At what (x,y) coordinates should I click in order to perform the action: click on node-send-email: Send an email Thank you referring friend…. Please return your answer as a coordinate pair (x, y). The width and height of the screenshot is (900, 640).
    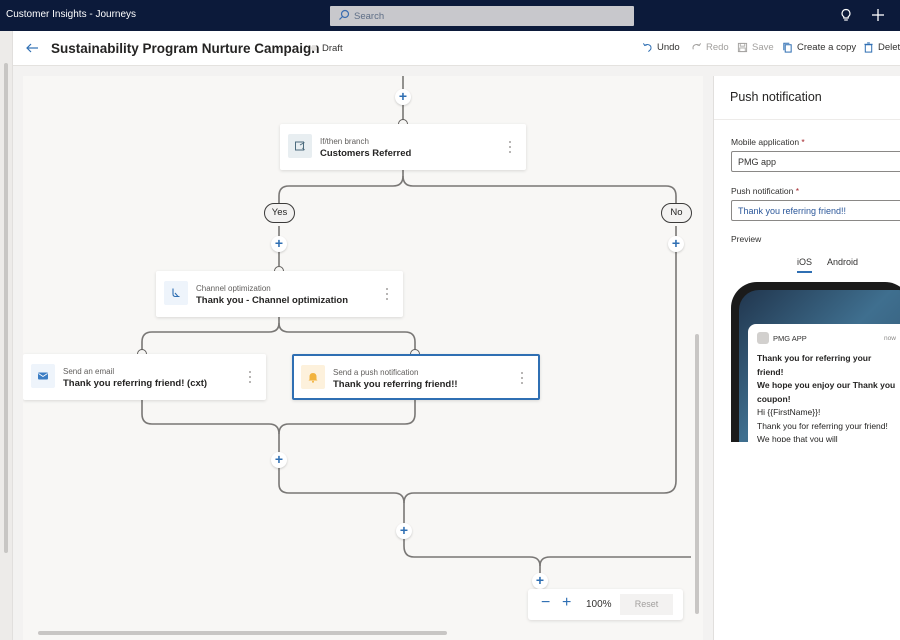
    Looking at the image, I should click on (144, 377).